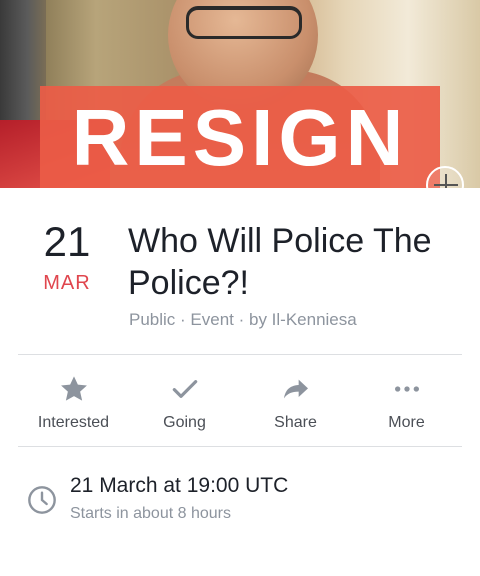  Describe the element at coordinates (150, 513) in the screenshot. I see `event-time-relative: Starts in about 8 hours` at that location.